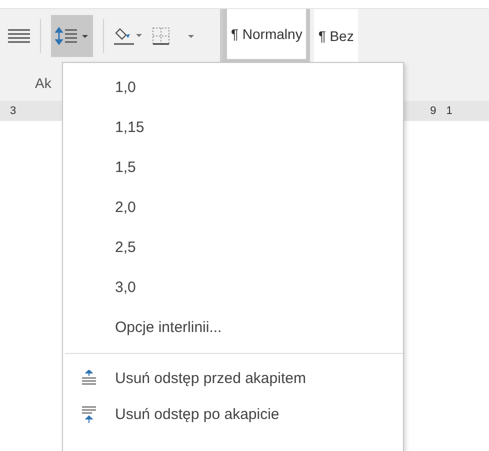 The image size is (489, 451). Describe the element at coordinates (336, 36) in the screenshot. I see `style-item: ¶ Bez` at that location.